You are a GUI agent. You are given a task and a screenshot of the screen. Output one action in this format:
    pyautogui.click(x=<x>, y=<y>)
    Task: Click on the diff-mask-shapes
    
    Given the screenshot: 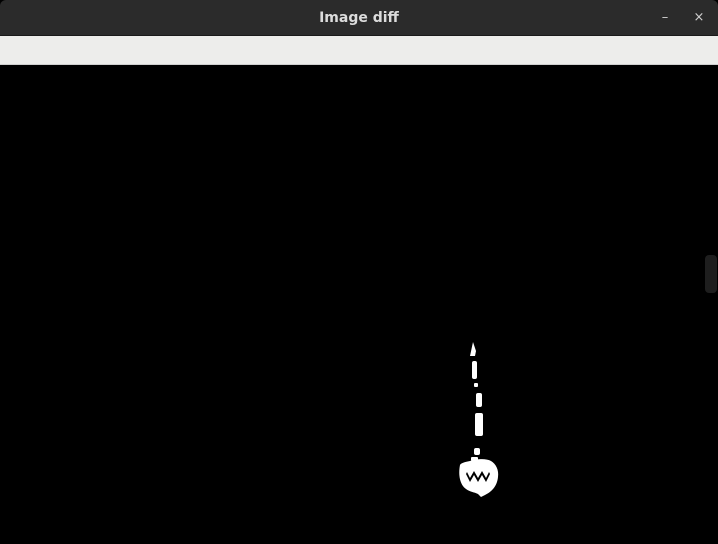 What is the action you would take?
    pyautogui.click(x=479, y=419)
    